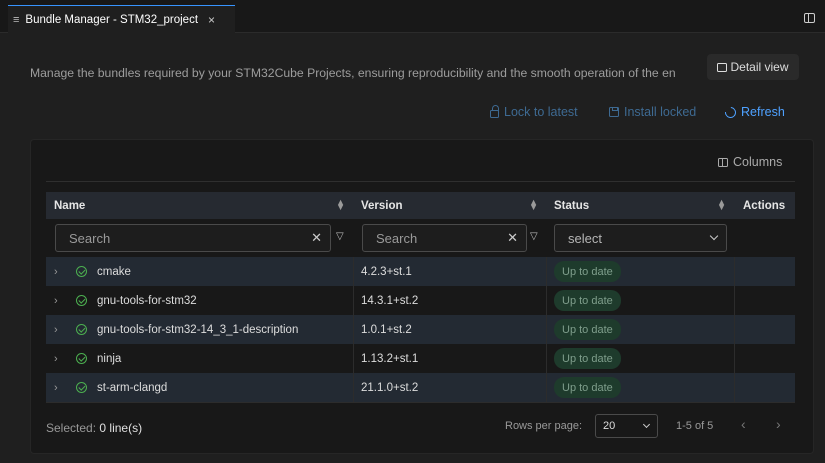  What do you see at coordinates (778, 424) in the screenshot?
I see `next-page-icon: ›` at bounding box center [778, 424].